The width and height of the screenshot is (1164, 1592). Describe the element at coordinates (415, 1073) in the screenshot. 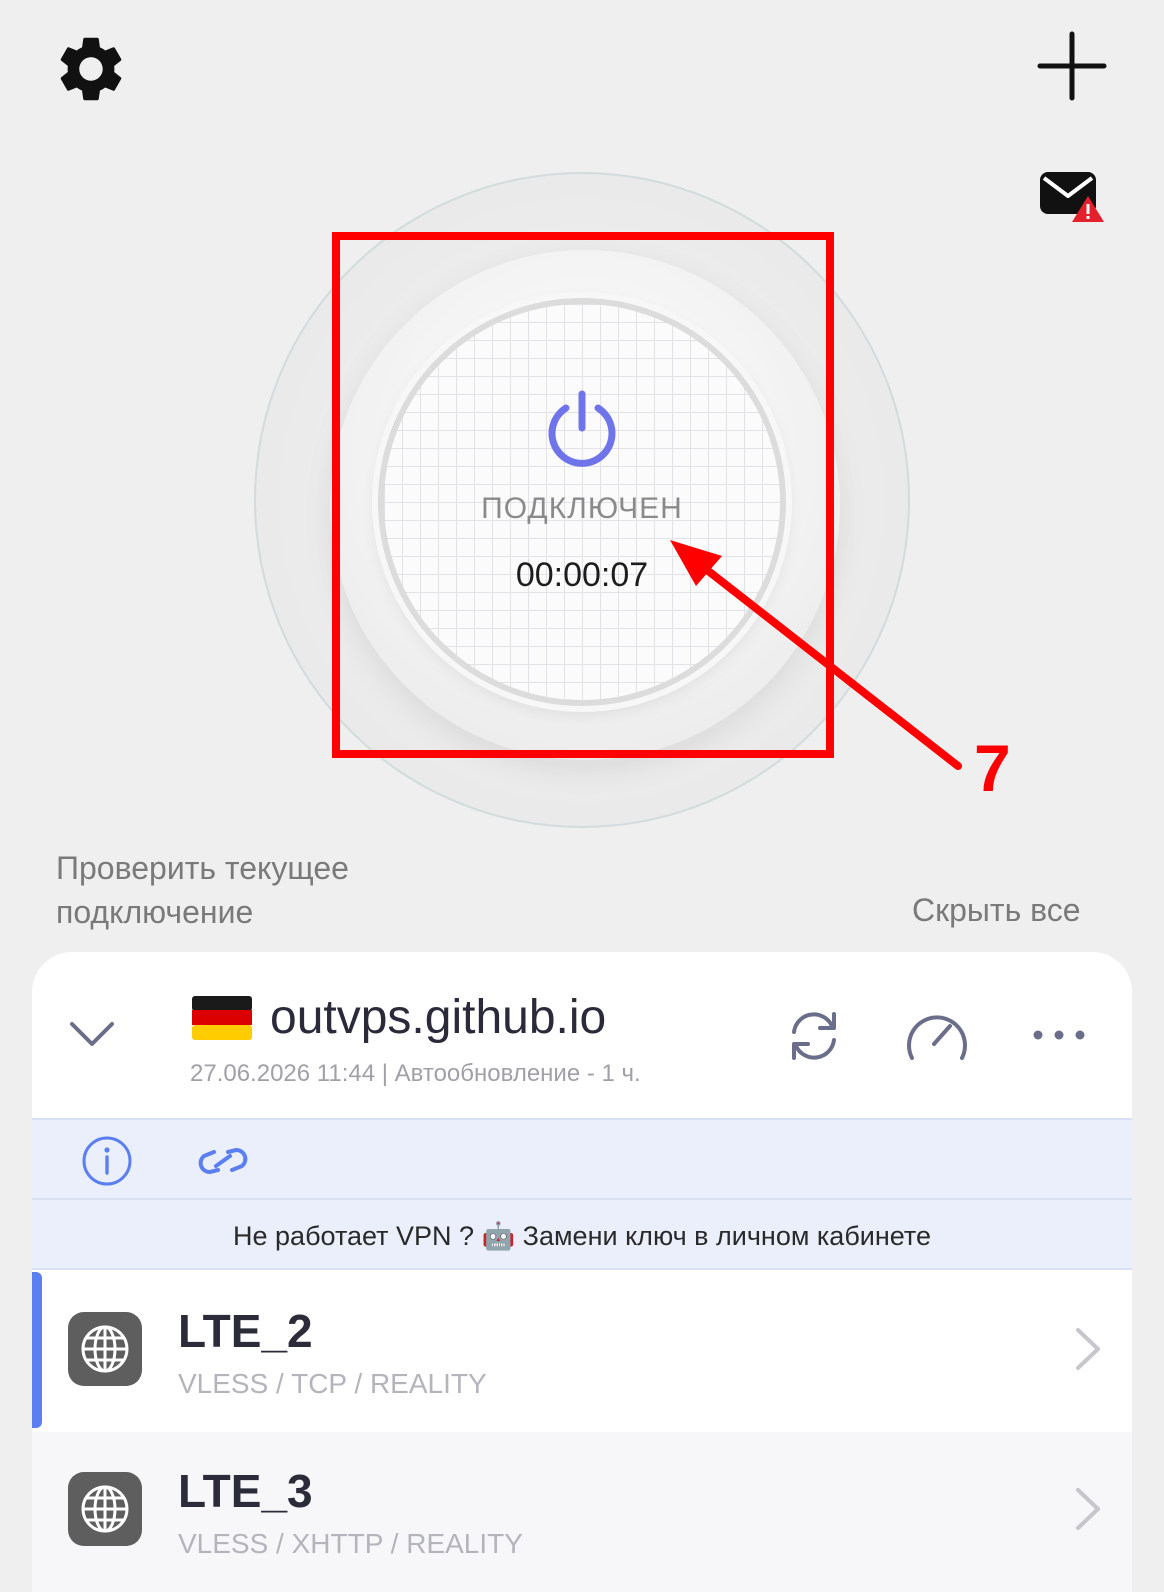

I see `subscription-meta: 27.06.2026 11:44 | Автообновление - 1 ч.` at that location.